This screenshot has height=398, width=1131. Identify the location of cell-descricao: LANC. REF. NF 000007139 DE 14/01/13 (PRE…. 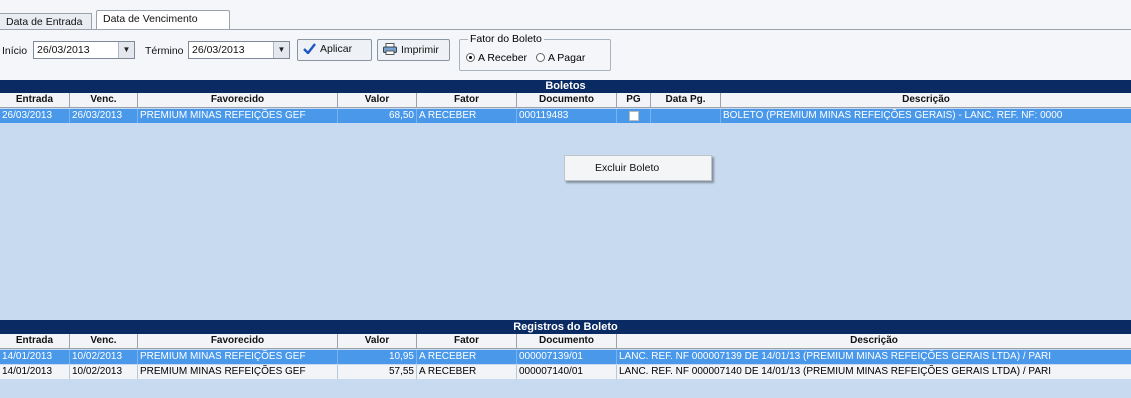
(835, 356).